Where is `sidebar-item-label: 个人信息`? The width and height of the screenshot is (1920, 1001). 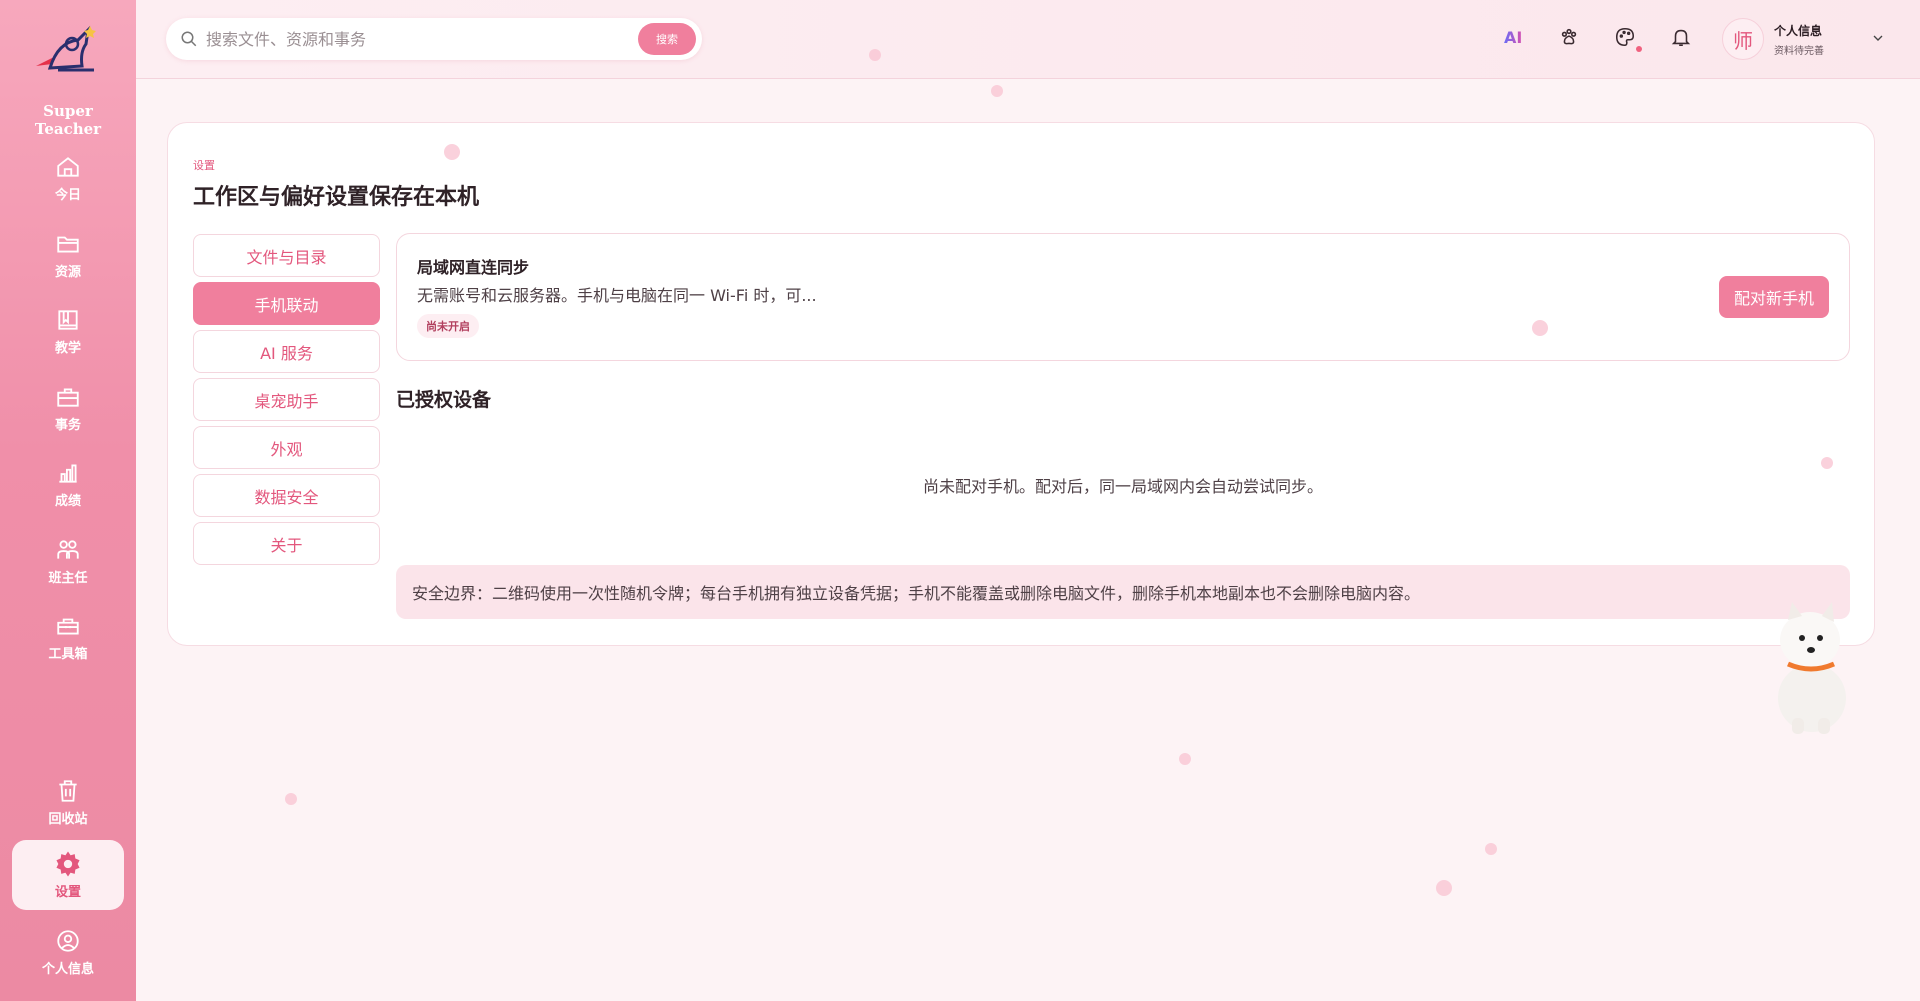 sidebar-item-label: 个人信息 is located at coordinates (67, 969).